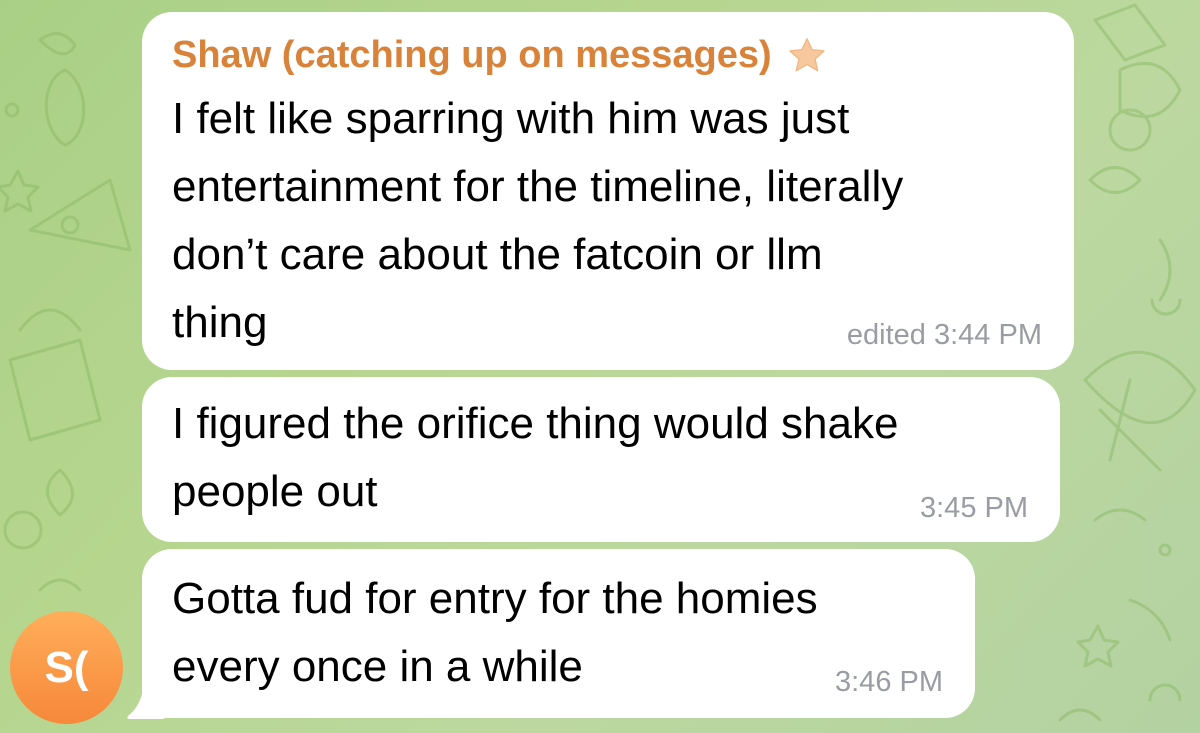 Image resolution: width=1200 pixels, height=733 pixels. What do you see at coordinates (220, 322) in the screenshot?
I see `message-line: thing` at bounding box center [220, 322].